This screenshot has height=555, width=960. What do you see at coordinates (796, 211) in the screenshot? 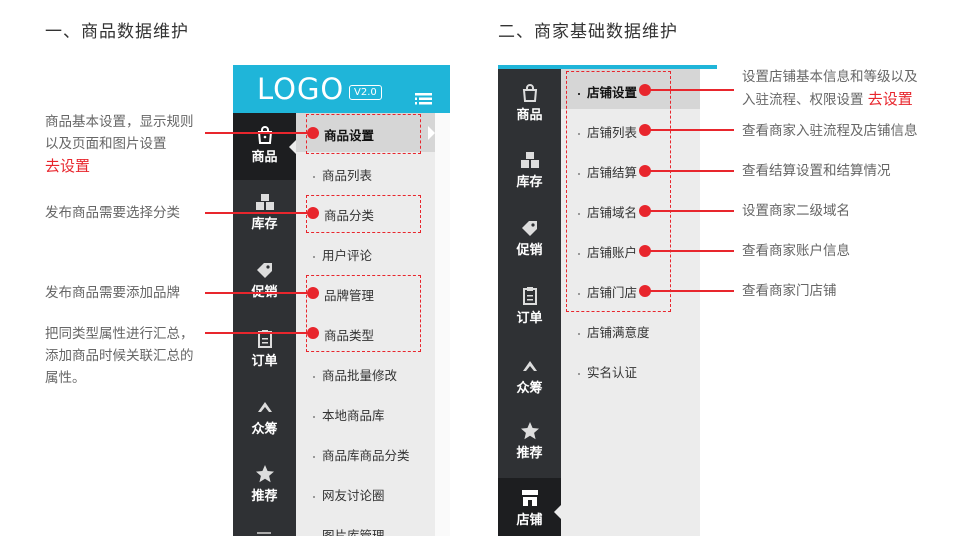
I see `note-store-domain: 设置商家二级域名` at bounding box center [796, 211].